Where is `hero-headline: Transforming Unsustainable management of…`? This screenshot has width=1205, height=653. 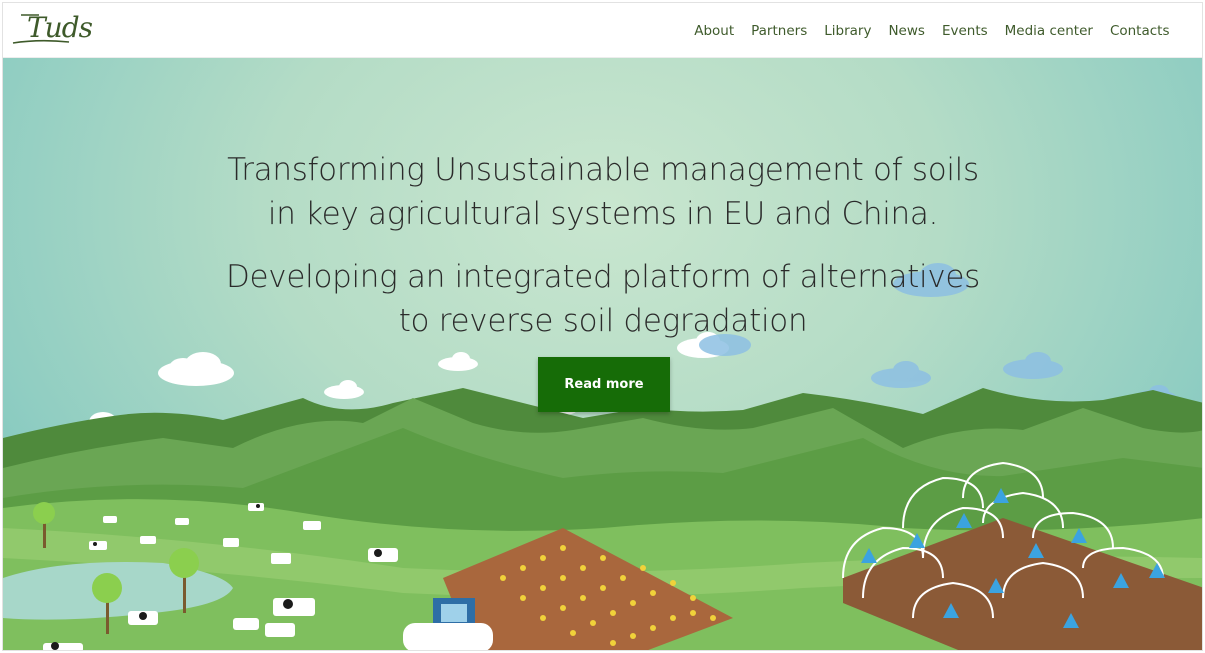 hero-headline: Transforming Unsustainable management of… is located at coordinates (603, 192).